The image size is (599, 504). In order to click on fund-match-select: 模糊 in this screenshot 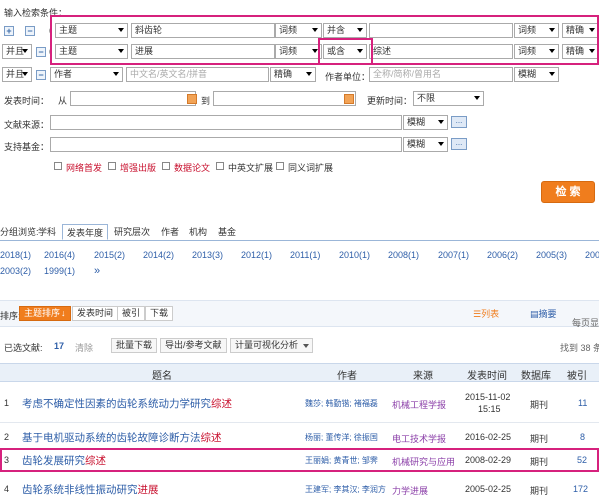, I will do `click(425, 144)`.